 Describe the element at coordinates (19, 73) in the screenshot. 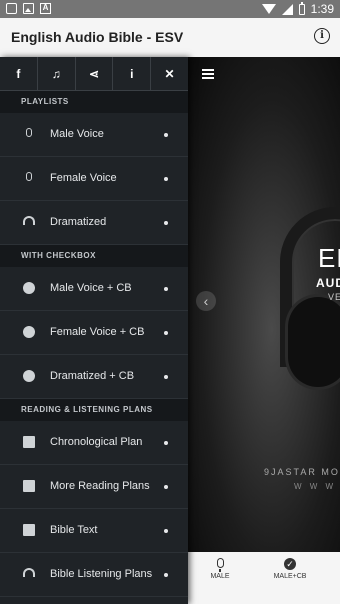

I see `facebook-icon: f` at that location.